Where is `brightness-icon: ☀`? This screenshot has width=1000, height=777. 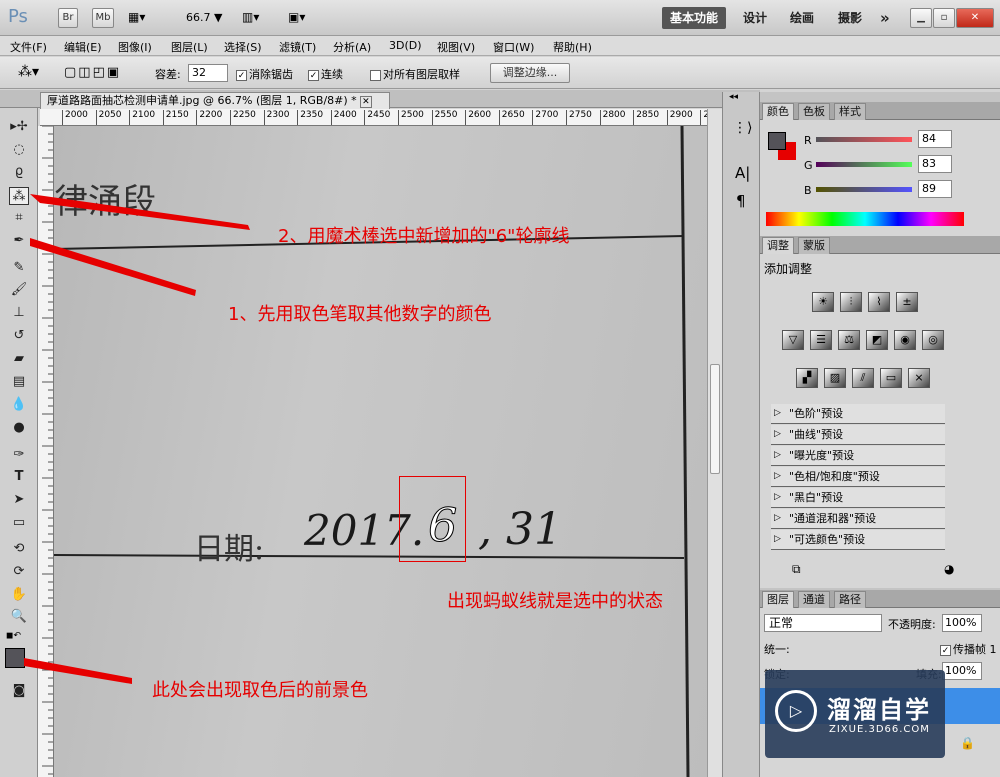 brightness-icon: ☀ is located at coordinates (823, 302).